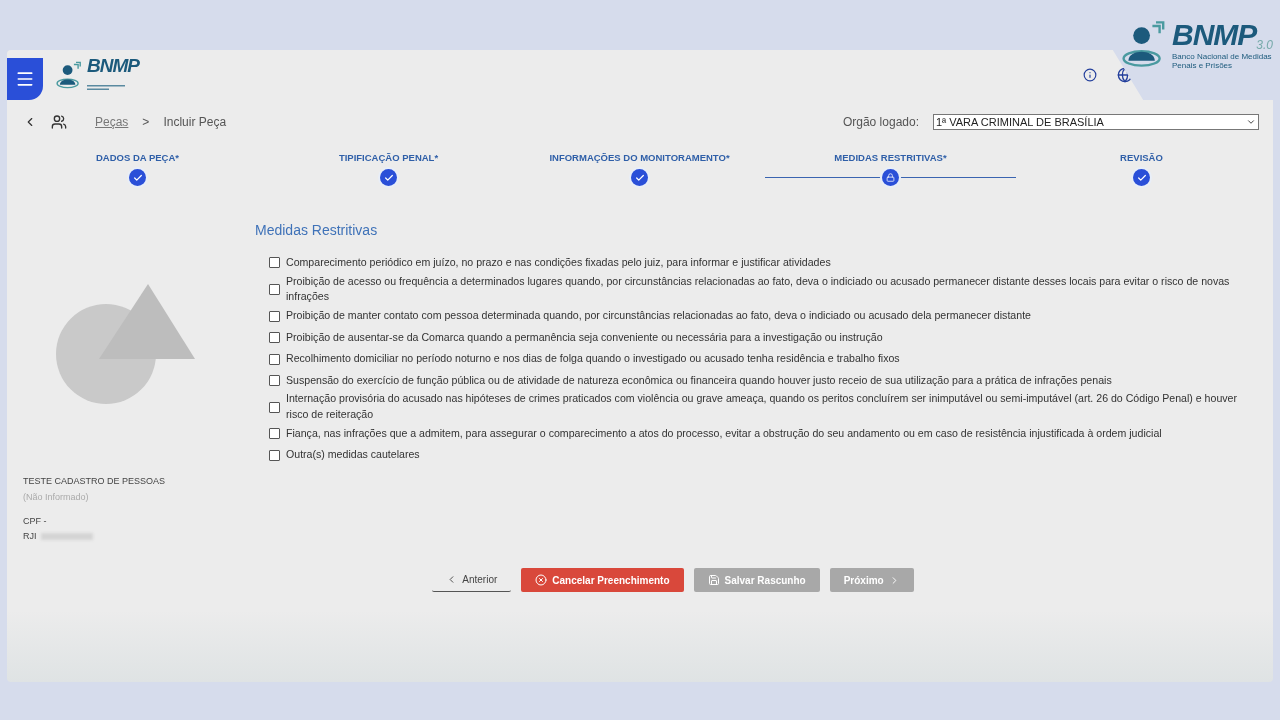 The width and height of the screenshot is (1280, 720). I want to click on breadcrumb-link: Peças, so click(112, 122).